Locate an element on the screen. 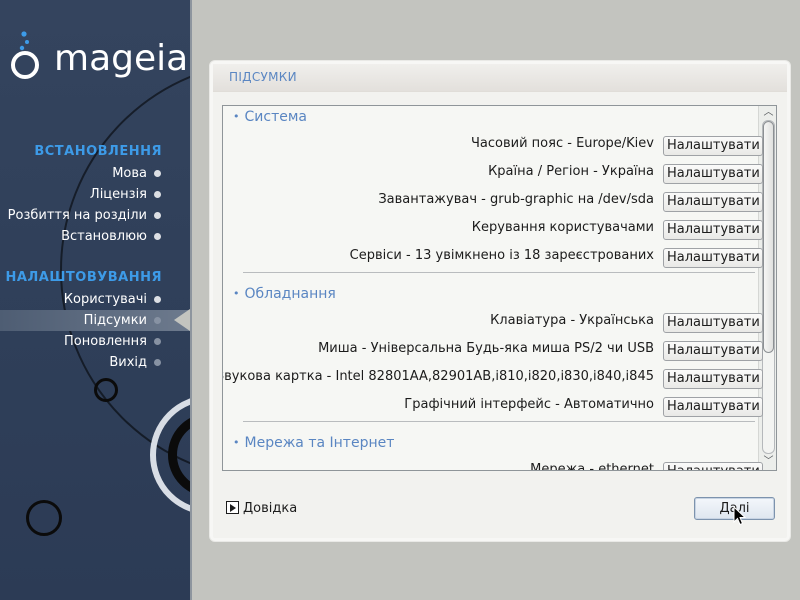  help-label: Довідка is located at coordinates (270, 508).